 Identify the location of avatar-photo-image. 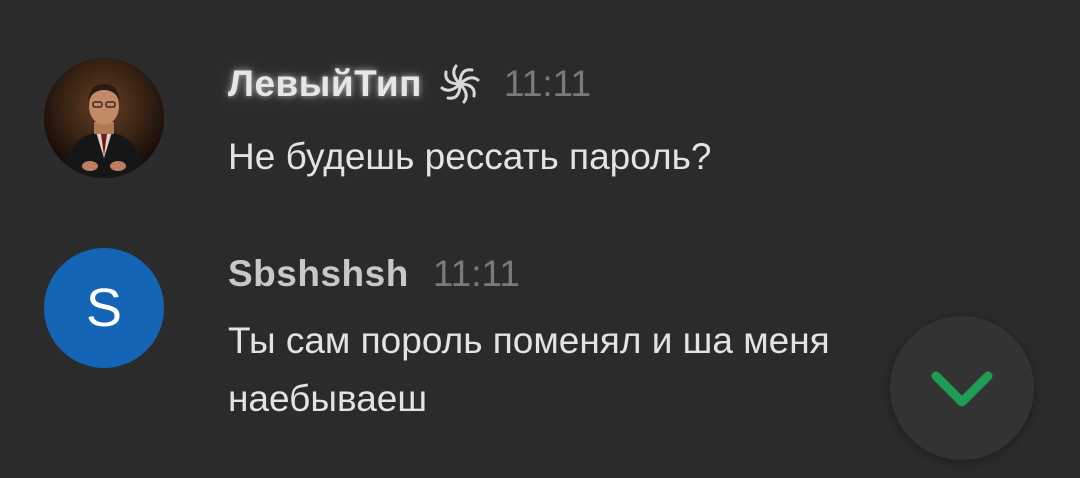
(104, 118).